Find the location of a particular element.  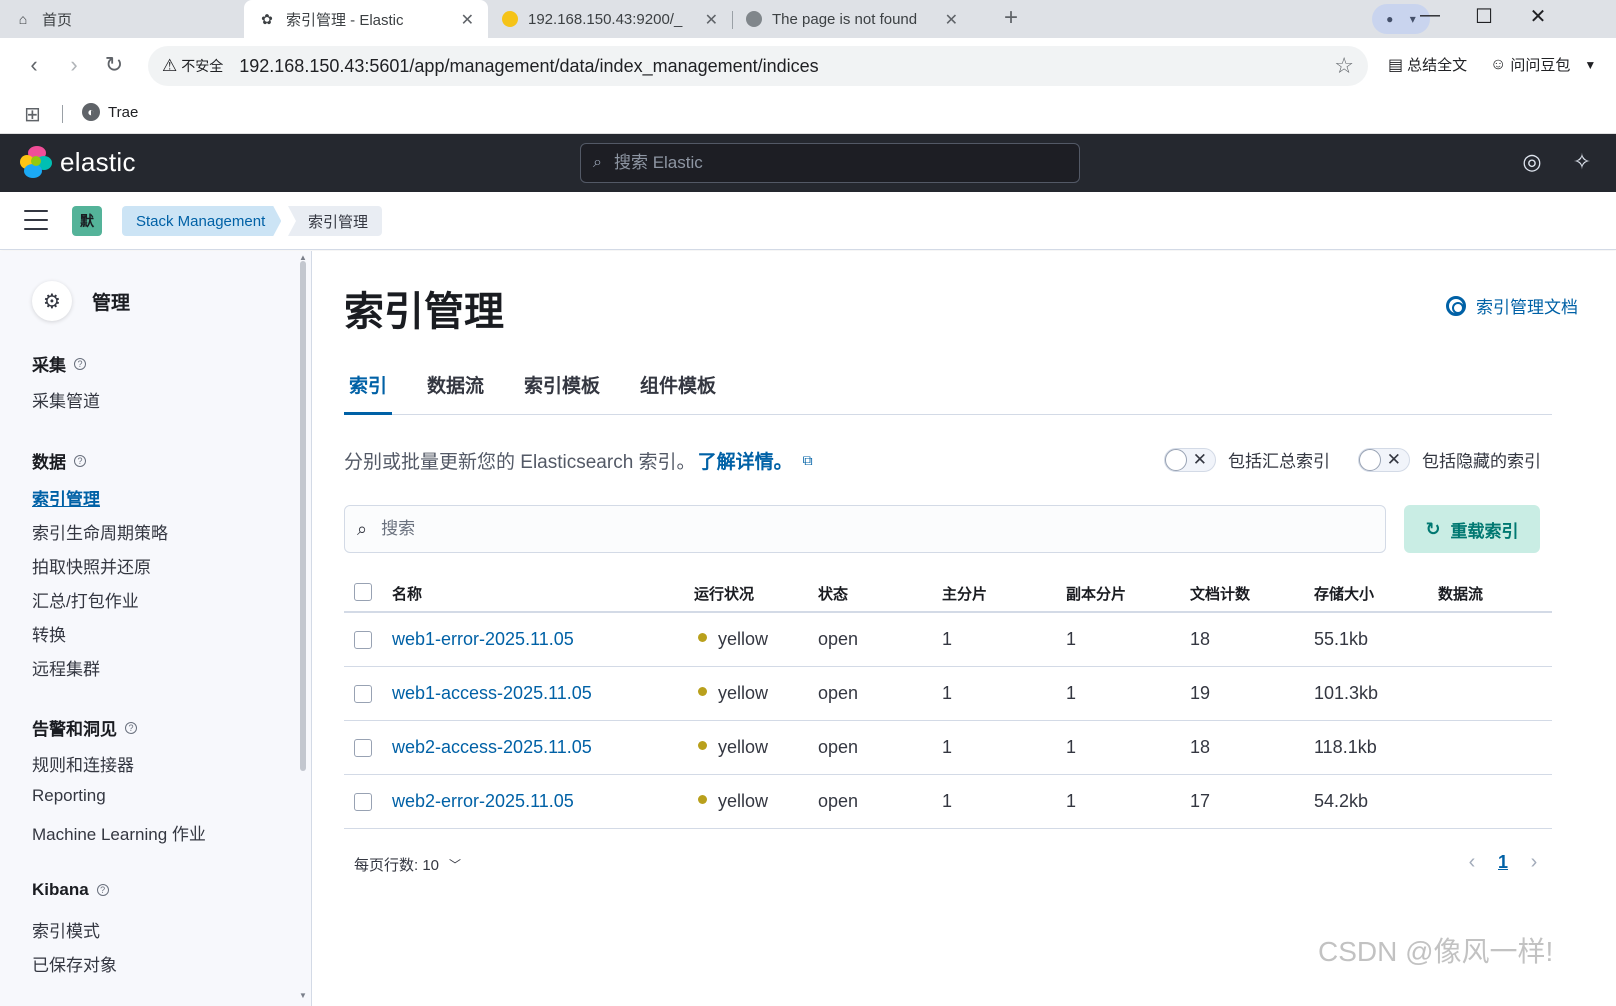

select-all-checkbox is located at coordinates (363, 592).